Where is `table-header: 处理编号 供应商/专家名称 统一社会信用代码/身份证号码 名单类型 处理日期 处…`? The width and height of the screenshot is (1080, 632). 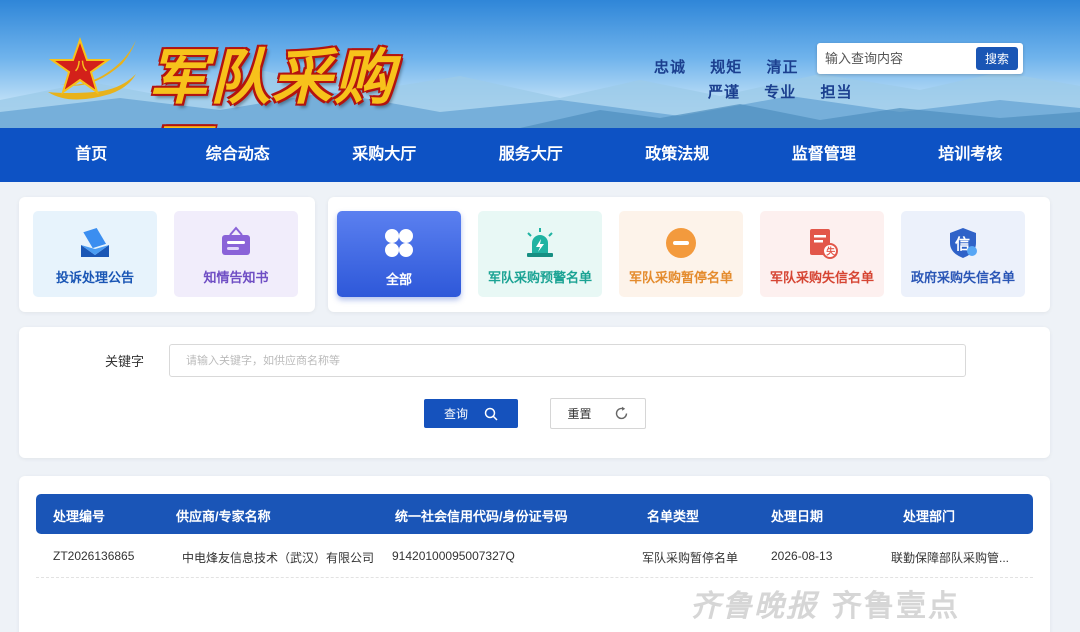
table-header: 处理编号 供应商/专家名称 统一社会信用代码/身份证号码 名单类型 处理日期 处… is located at coordinates (534, 514).